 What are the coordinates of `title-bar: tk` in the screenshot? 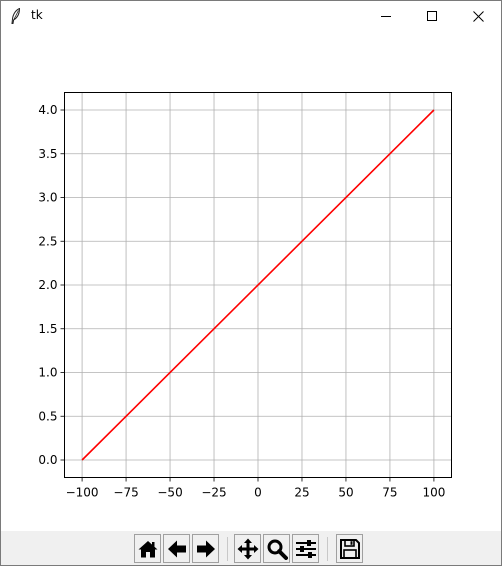 It's located at (251, 16).